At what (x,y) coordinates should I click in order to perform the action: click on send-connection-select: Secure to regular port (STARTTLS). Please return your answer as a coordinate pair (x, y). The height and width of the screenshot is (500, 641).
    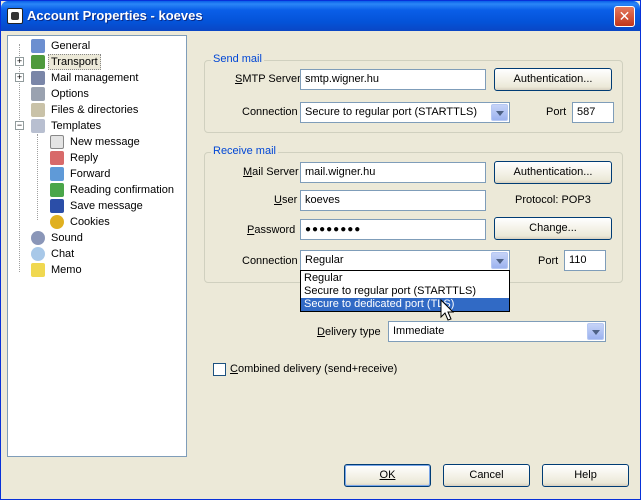
    Looking at the image, I should click on (405, 112).